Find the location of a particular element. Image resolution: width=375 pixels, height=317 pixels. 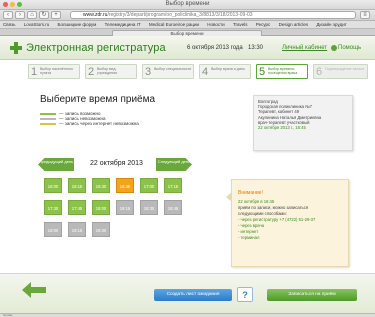

time-slot: 18:00 is located at coordinates (101, 207).